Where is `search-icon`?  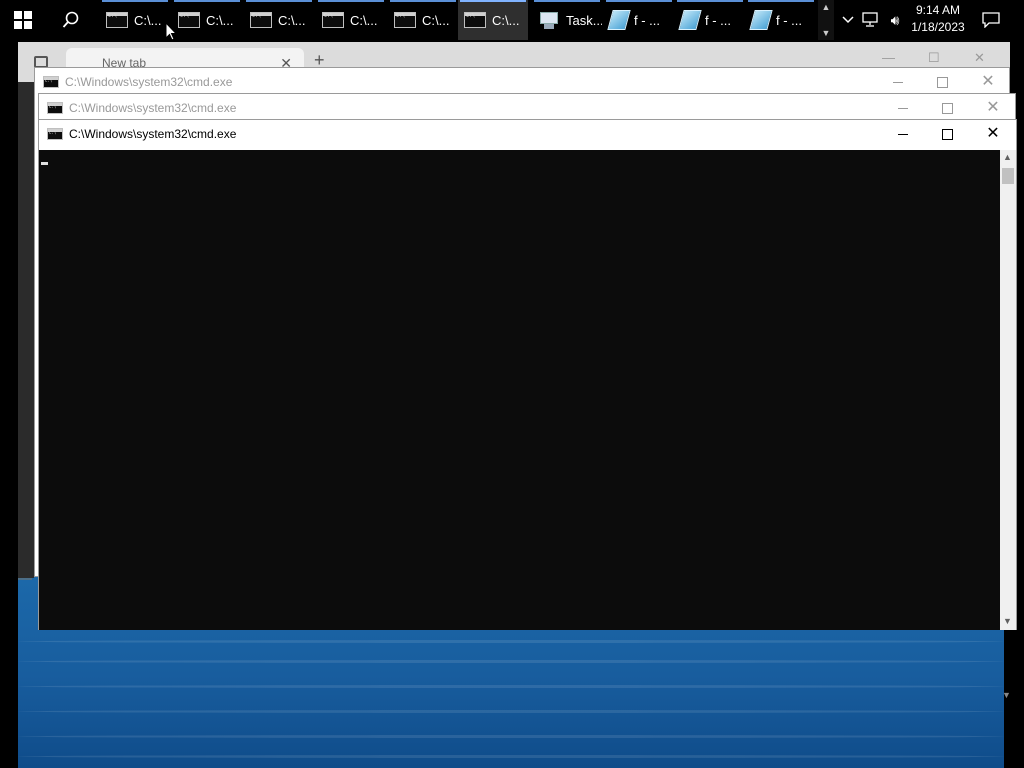 search-icon is located at coordinates (70, 19).